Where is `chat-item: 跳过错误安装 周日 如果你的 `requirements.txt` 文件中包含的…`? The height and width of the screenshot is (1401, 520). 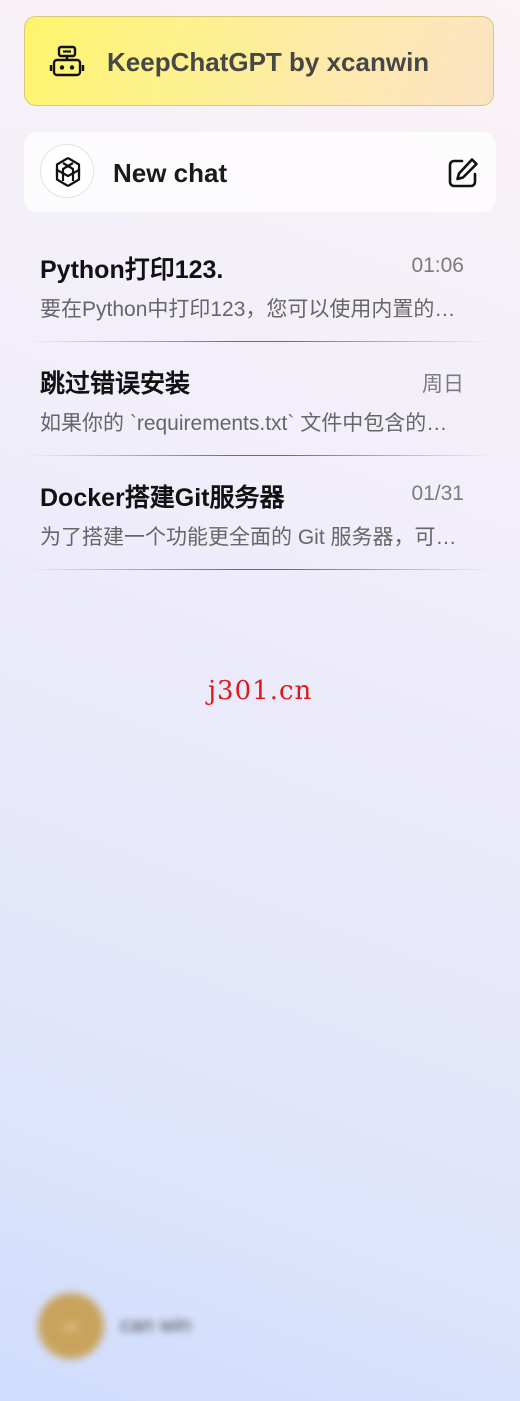 chat-item: 跳过错误安装 周日 如果你的 `requirements.txt` 文件中包含的… is located at coordinates (260, 399).